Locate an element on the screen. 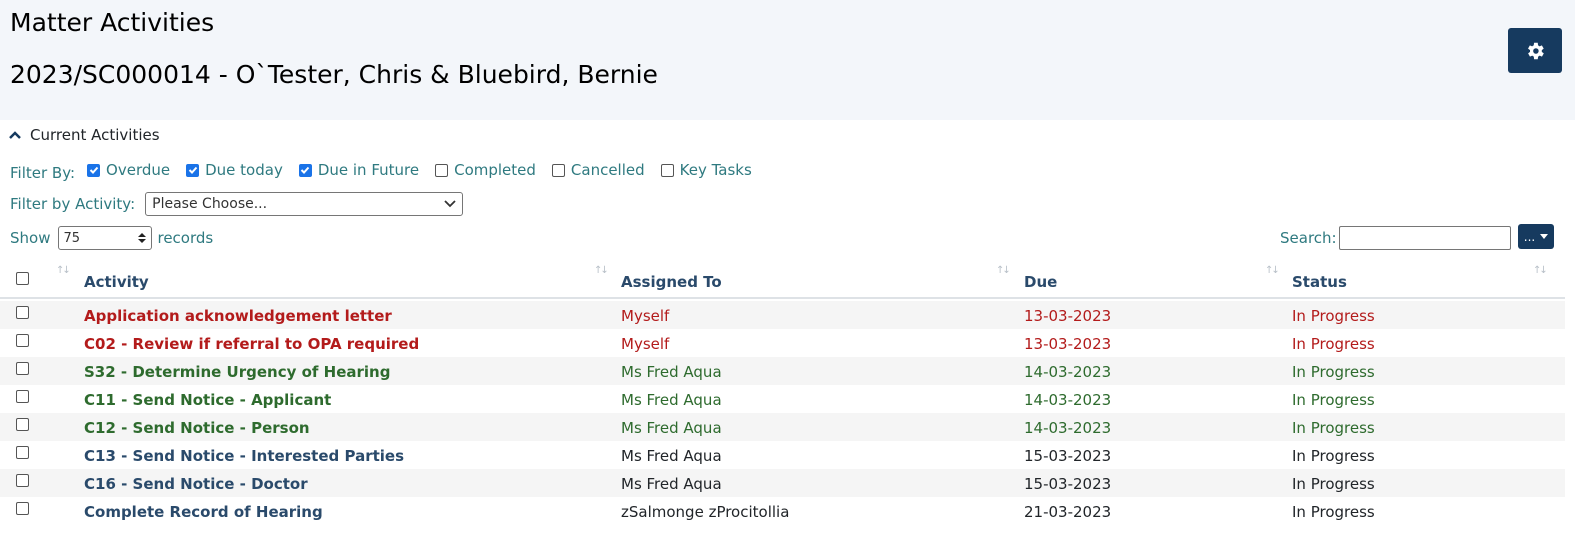 The image size is (1575, 536). filter-completed: Completed is located at coordinates (485, 170).